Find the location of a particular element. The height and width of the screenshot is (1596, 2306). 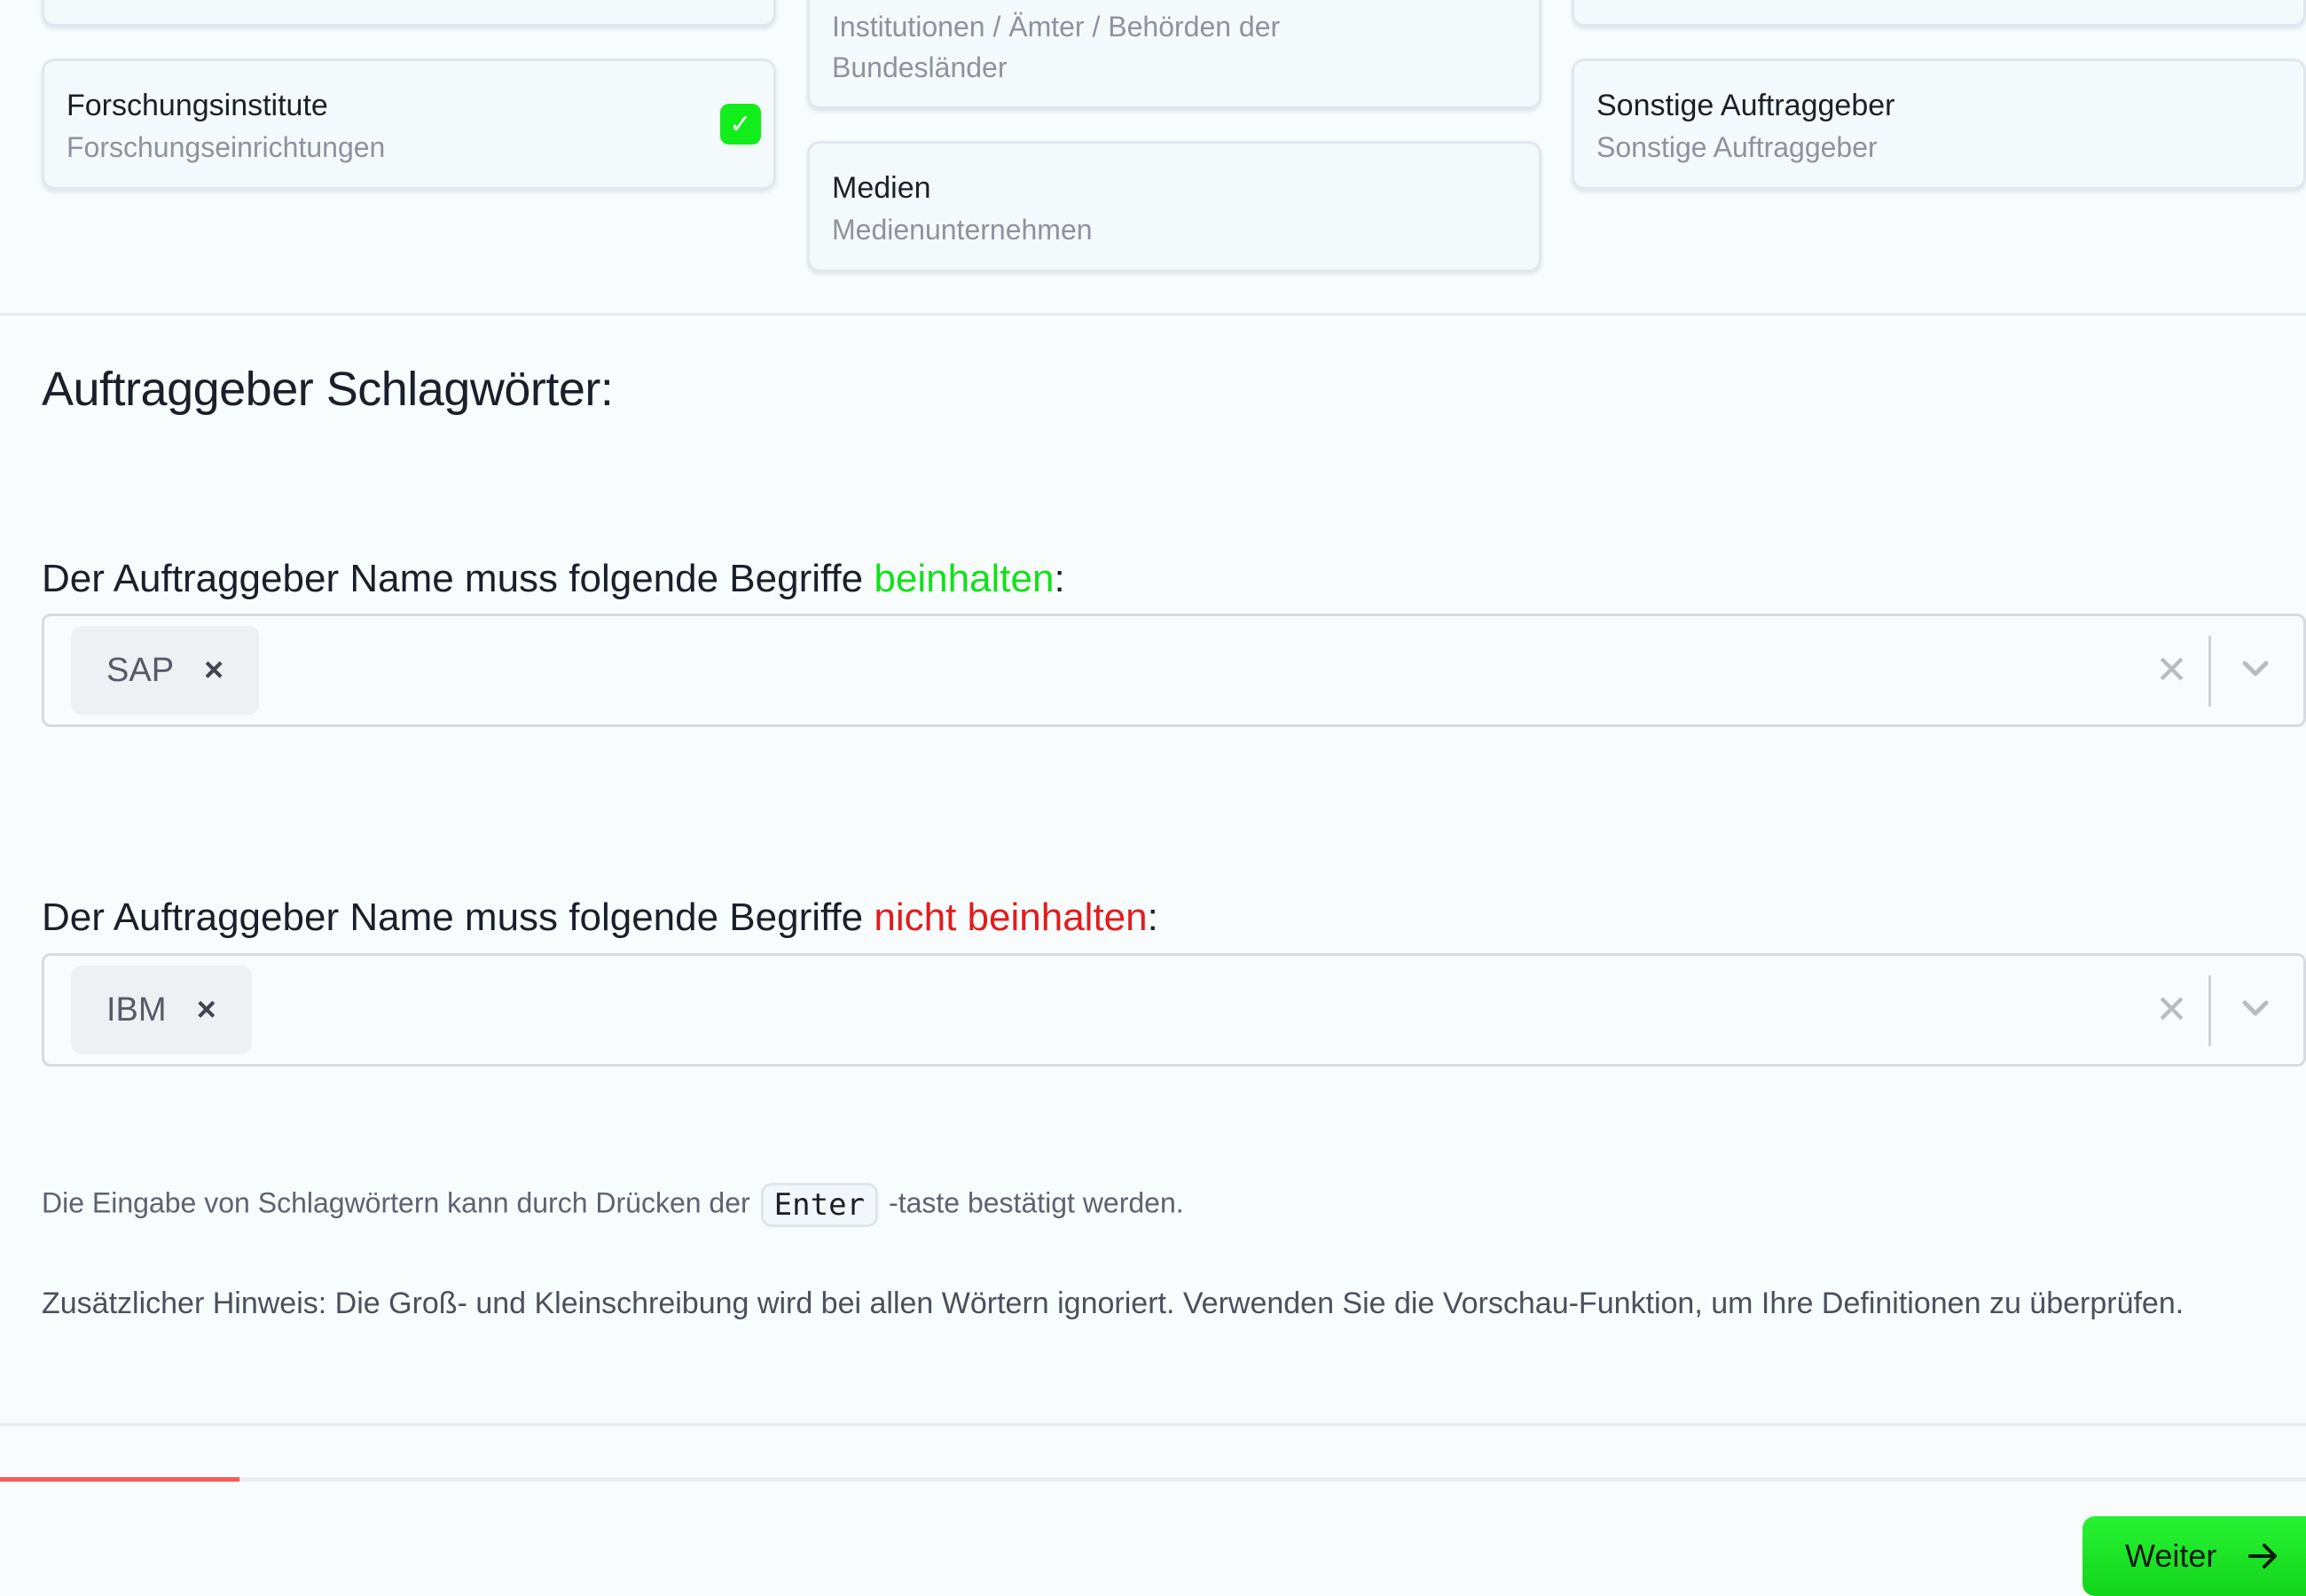

next-button-label: Weiter is located at coordinates (2171, 1556).